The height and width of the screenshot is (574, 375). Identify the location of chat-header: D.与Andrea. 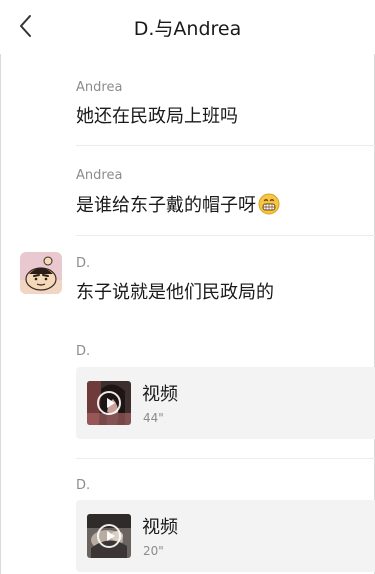
(187, 27).